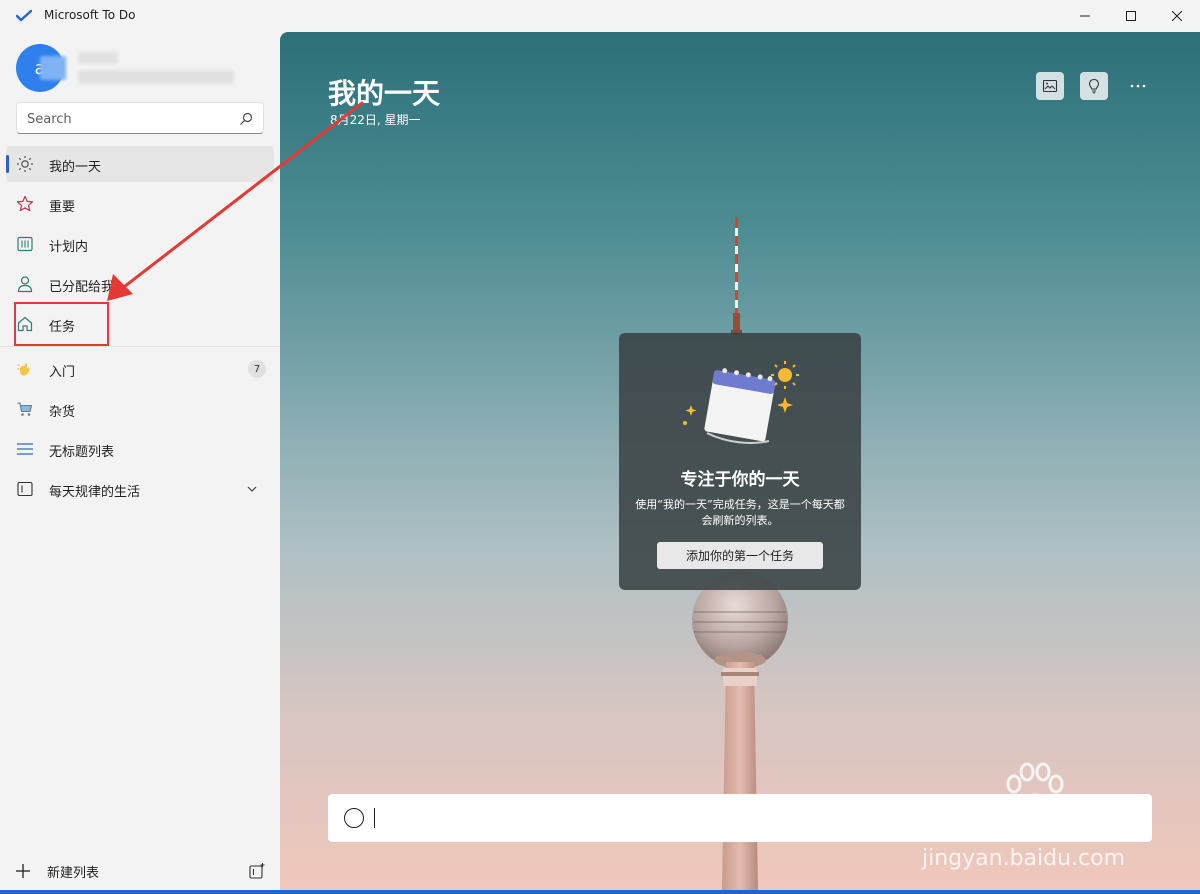  I want to click on sidebar-item-label: 计划内, so click(69, 247).